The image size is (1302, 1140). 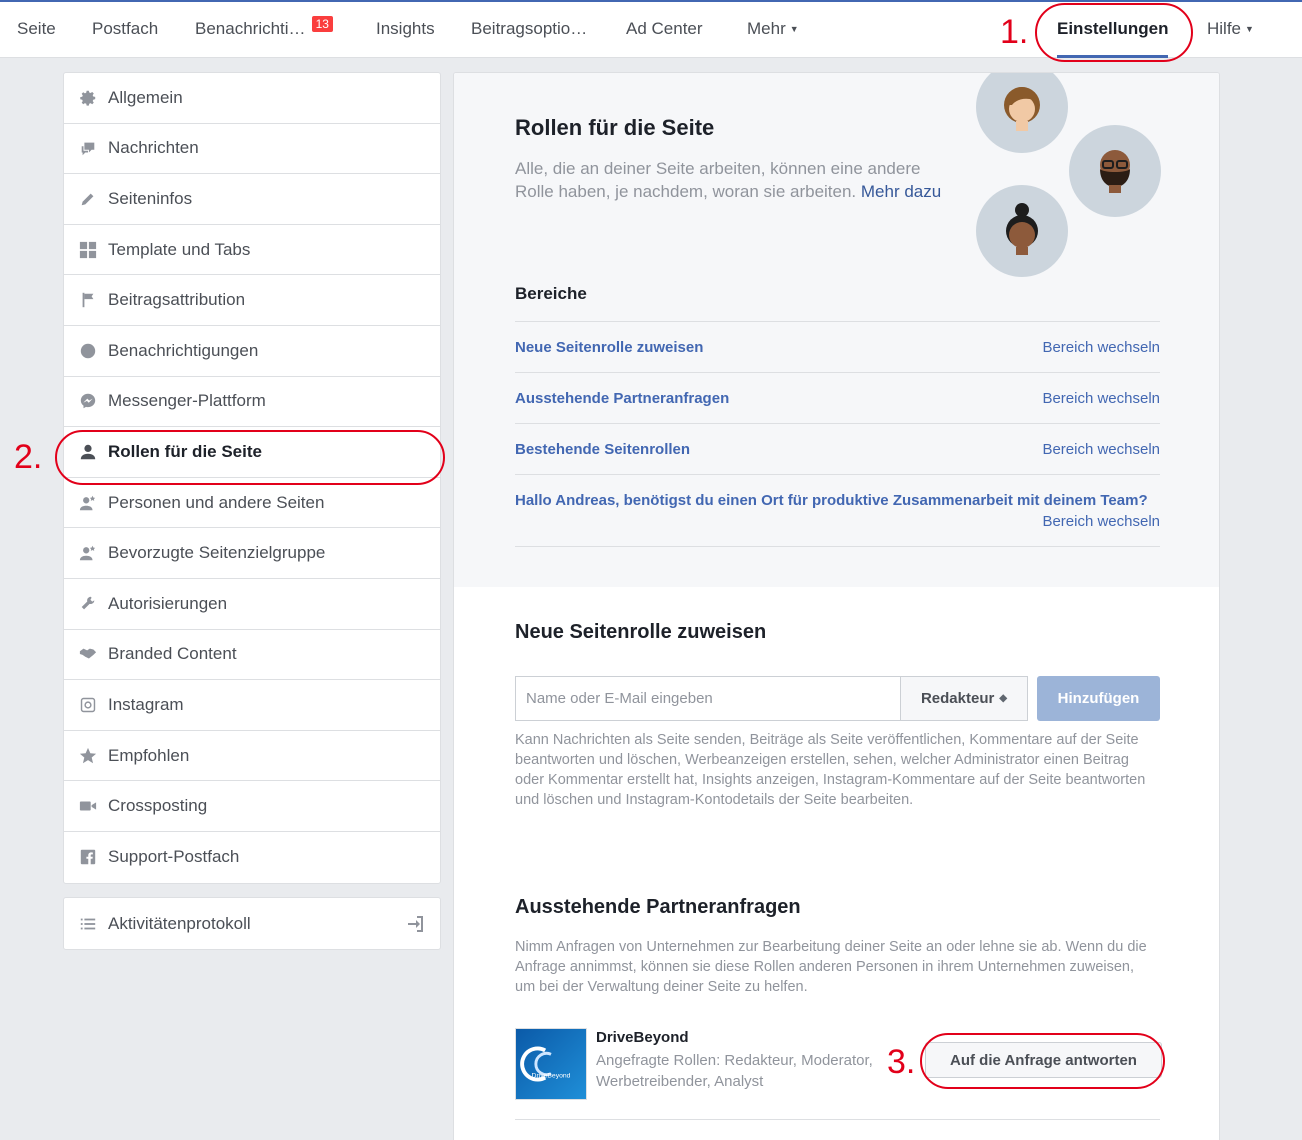 What do you see at coordinates (252, 199) in the screenshot?
I see `sidebar-item-seiteninfos: Seiteninfos` at bounding box center [252, 199].